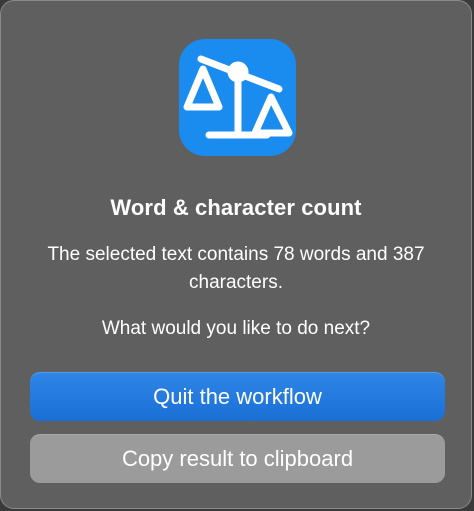  Describe the element at coordinates (236, 328) in the screenshot. I see `dialog-question: What would you like to do next?` at that location.